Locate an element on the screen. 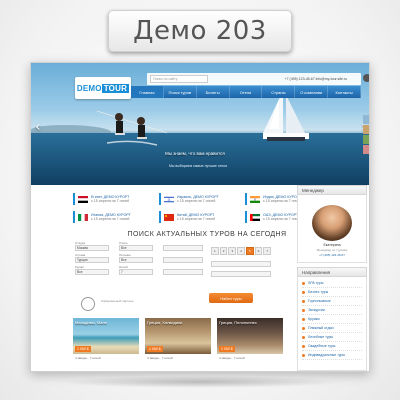  meal-select: Все is located at coordinates (136, 260).